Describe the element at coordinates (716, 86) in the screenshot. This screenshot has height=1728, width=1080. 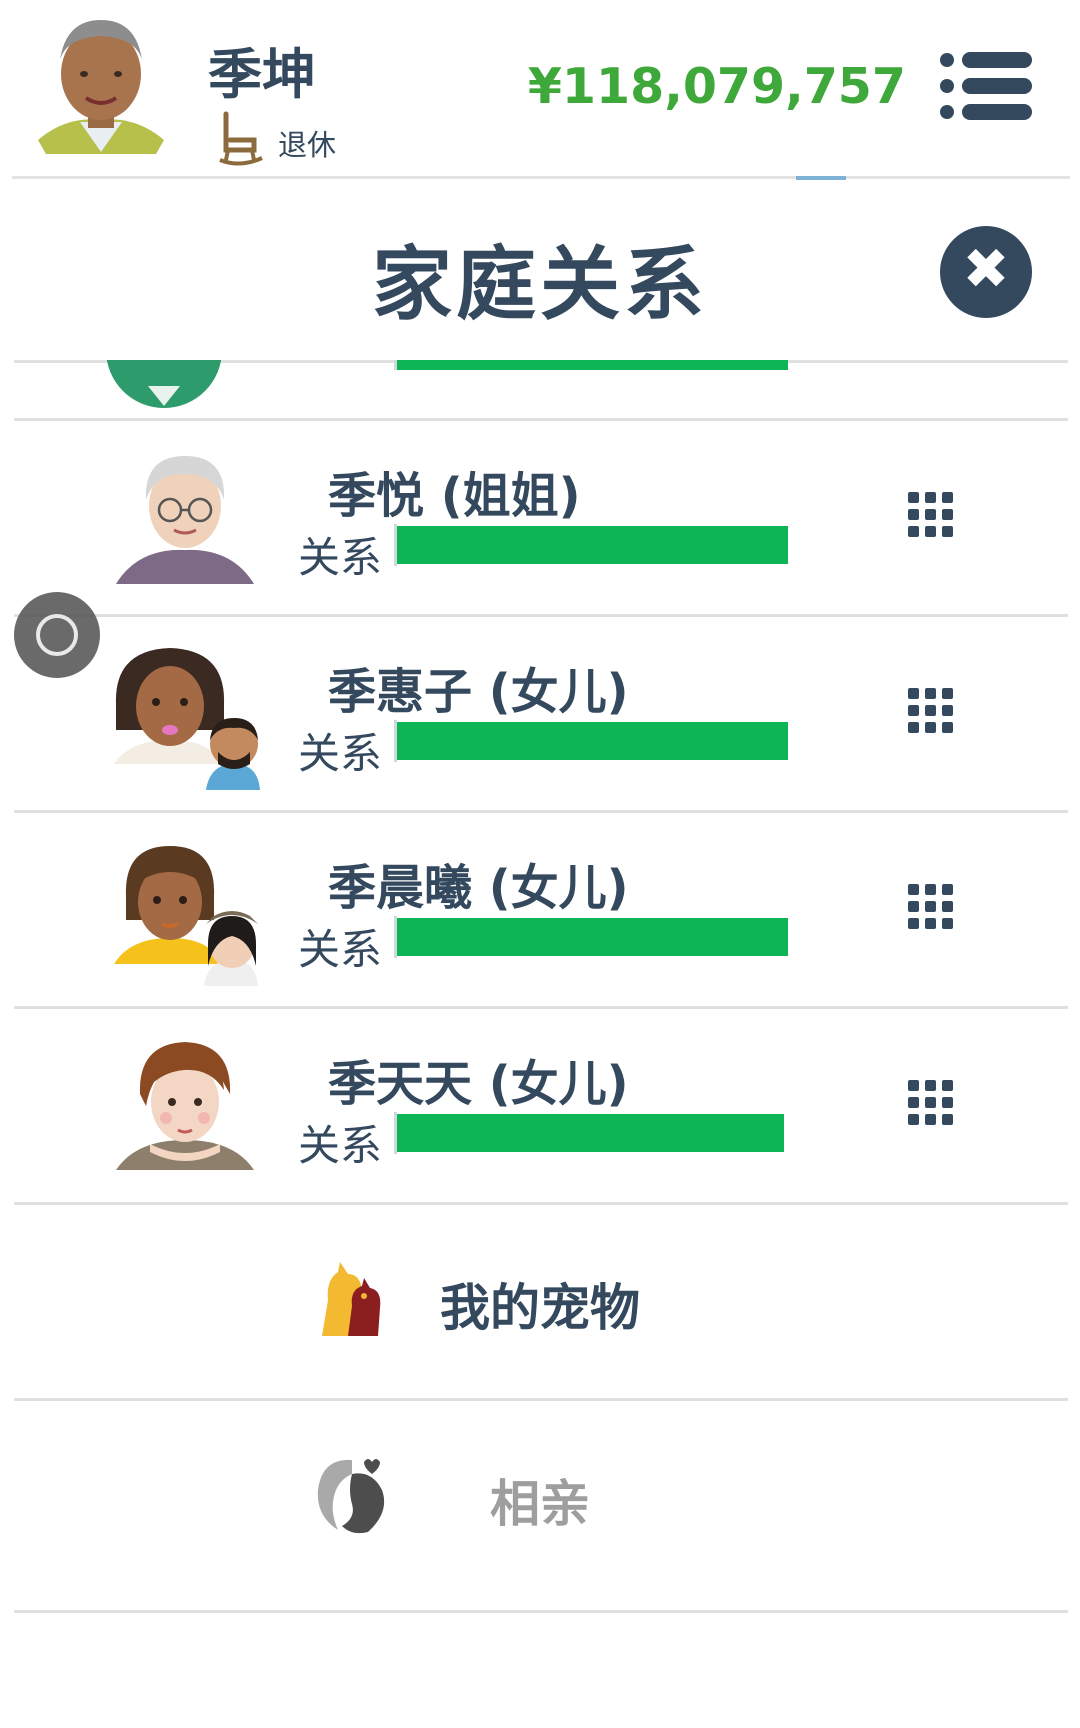
I see `money-balance: ¥118,079,757` at that location.